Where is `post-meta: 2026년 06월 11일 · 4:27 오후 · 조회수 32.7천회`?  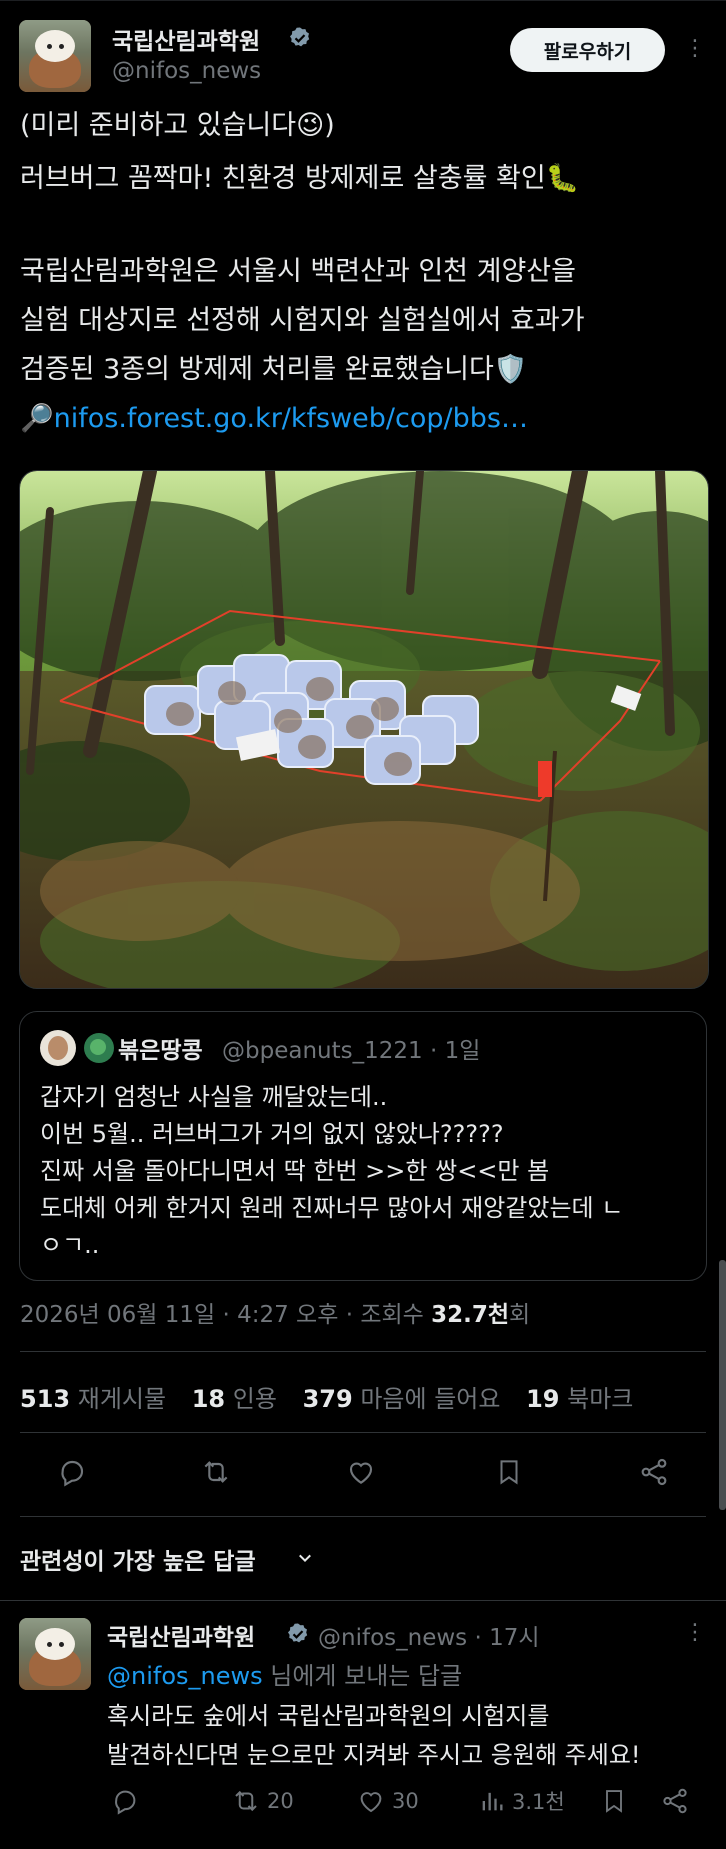
post-meta: 2026년 06월 11일 · 4:27 오후 · 조회수 32.7천회 is located at coordinates (275, 1312).